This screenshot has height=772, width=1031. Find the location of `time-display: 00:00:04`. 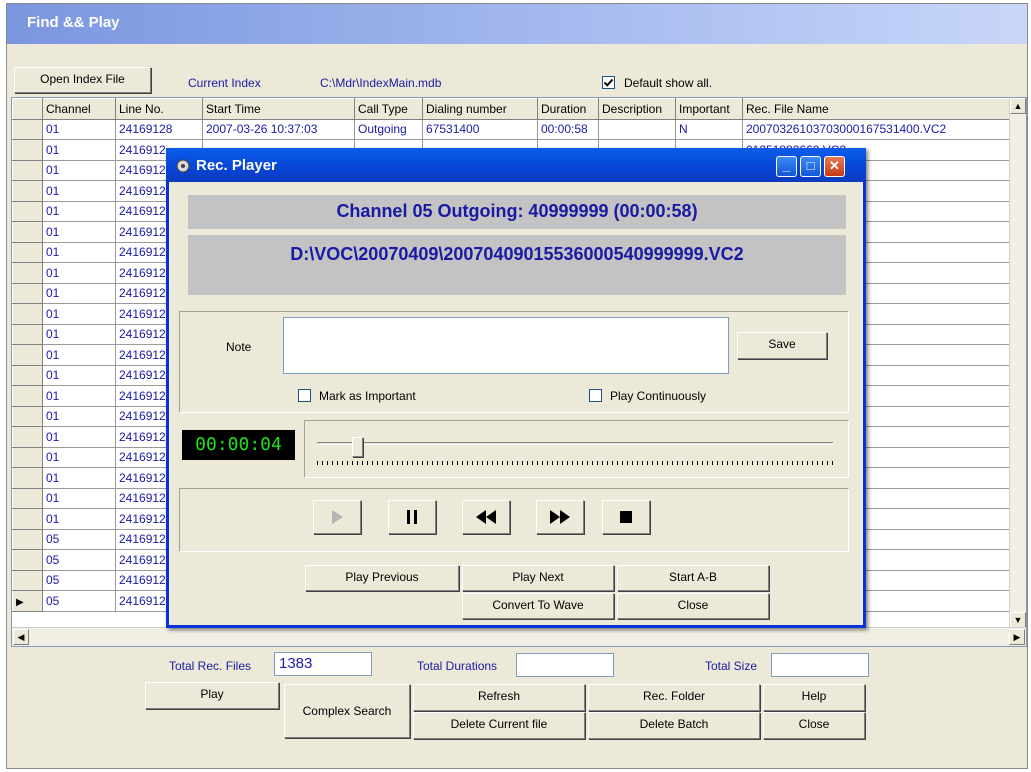

time-display: 00:00:04 is located at coordinates (238, 445).